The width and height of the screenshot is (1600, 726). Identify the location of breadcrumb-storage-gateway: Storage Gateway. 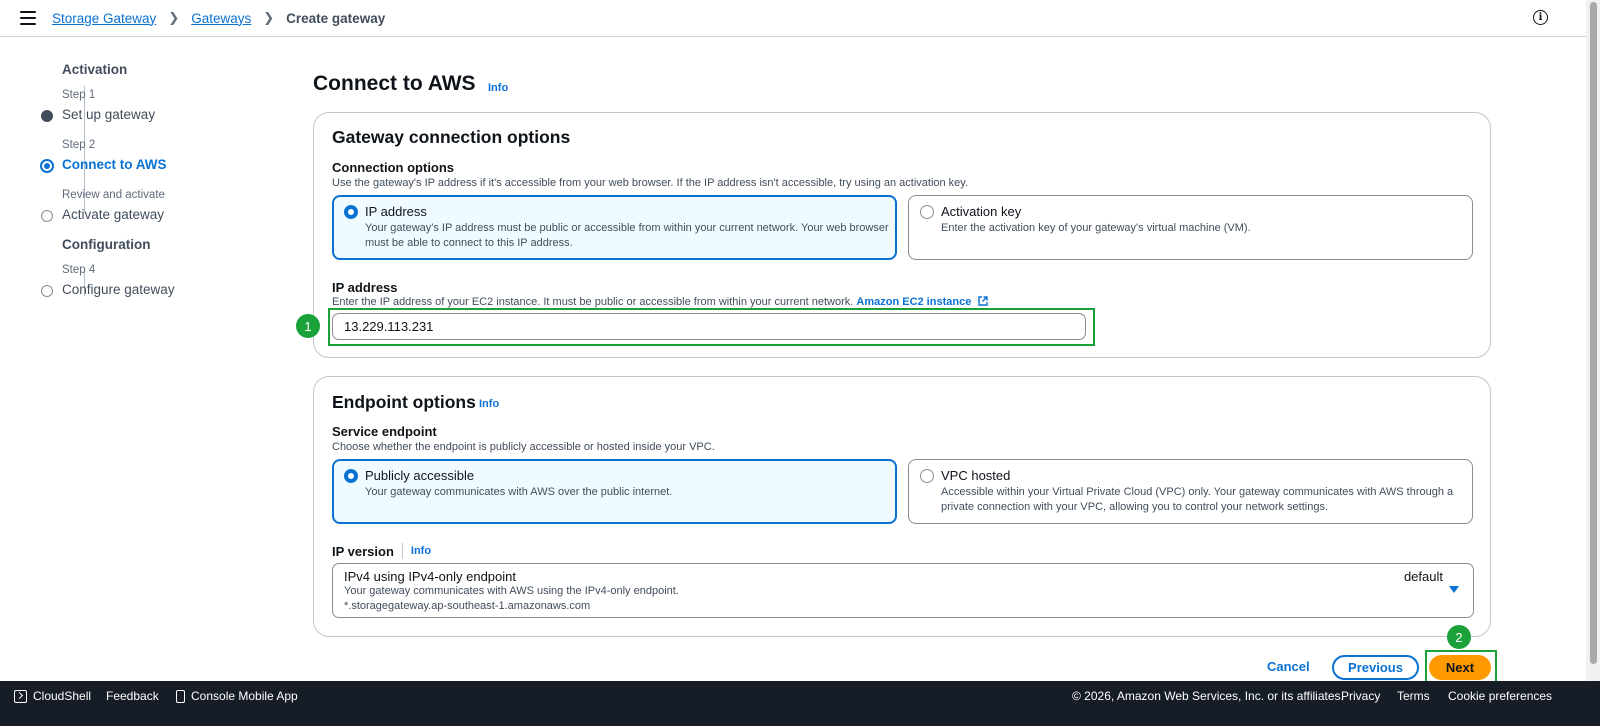
(104, 18).